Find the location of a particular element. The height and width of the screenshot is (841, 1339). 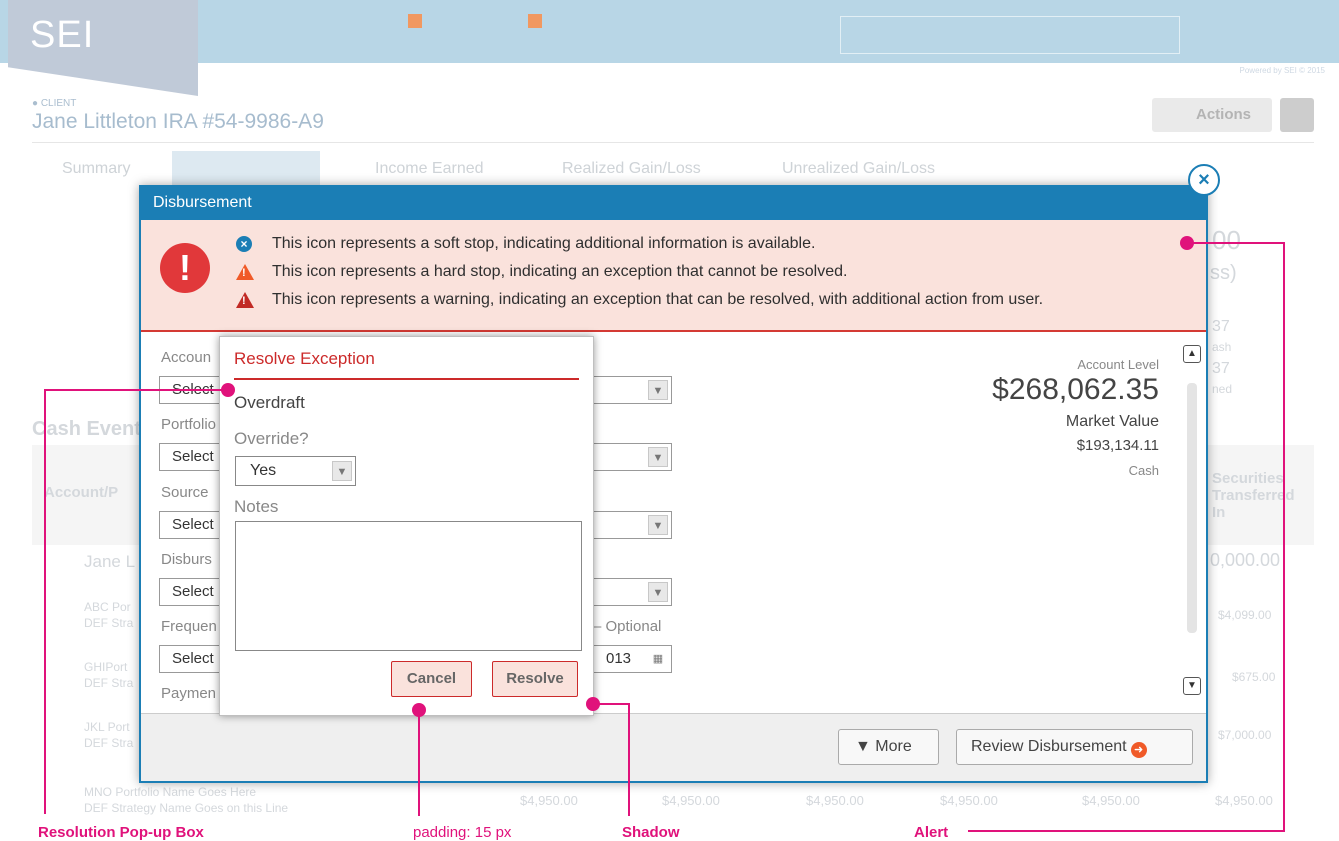

cancel-button: Cancel is located at coordinates (431, 679).